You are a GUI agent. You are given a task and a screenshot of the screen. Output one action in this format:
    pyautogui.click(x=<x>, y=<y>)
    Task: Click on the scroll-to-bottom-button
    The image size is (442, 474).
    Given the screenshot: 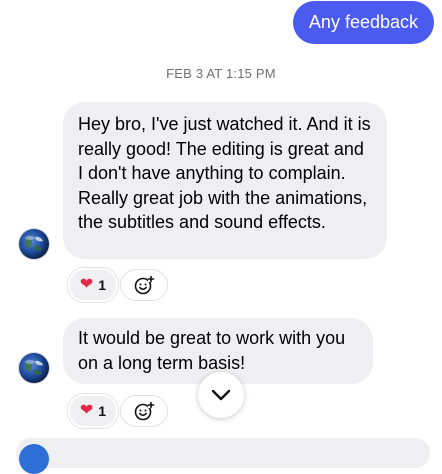 What is the action you would take?
    pyautogui.click(x=221, y=395)
    